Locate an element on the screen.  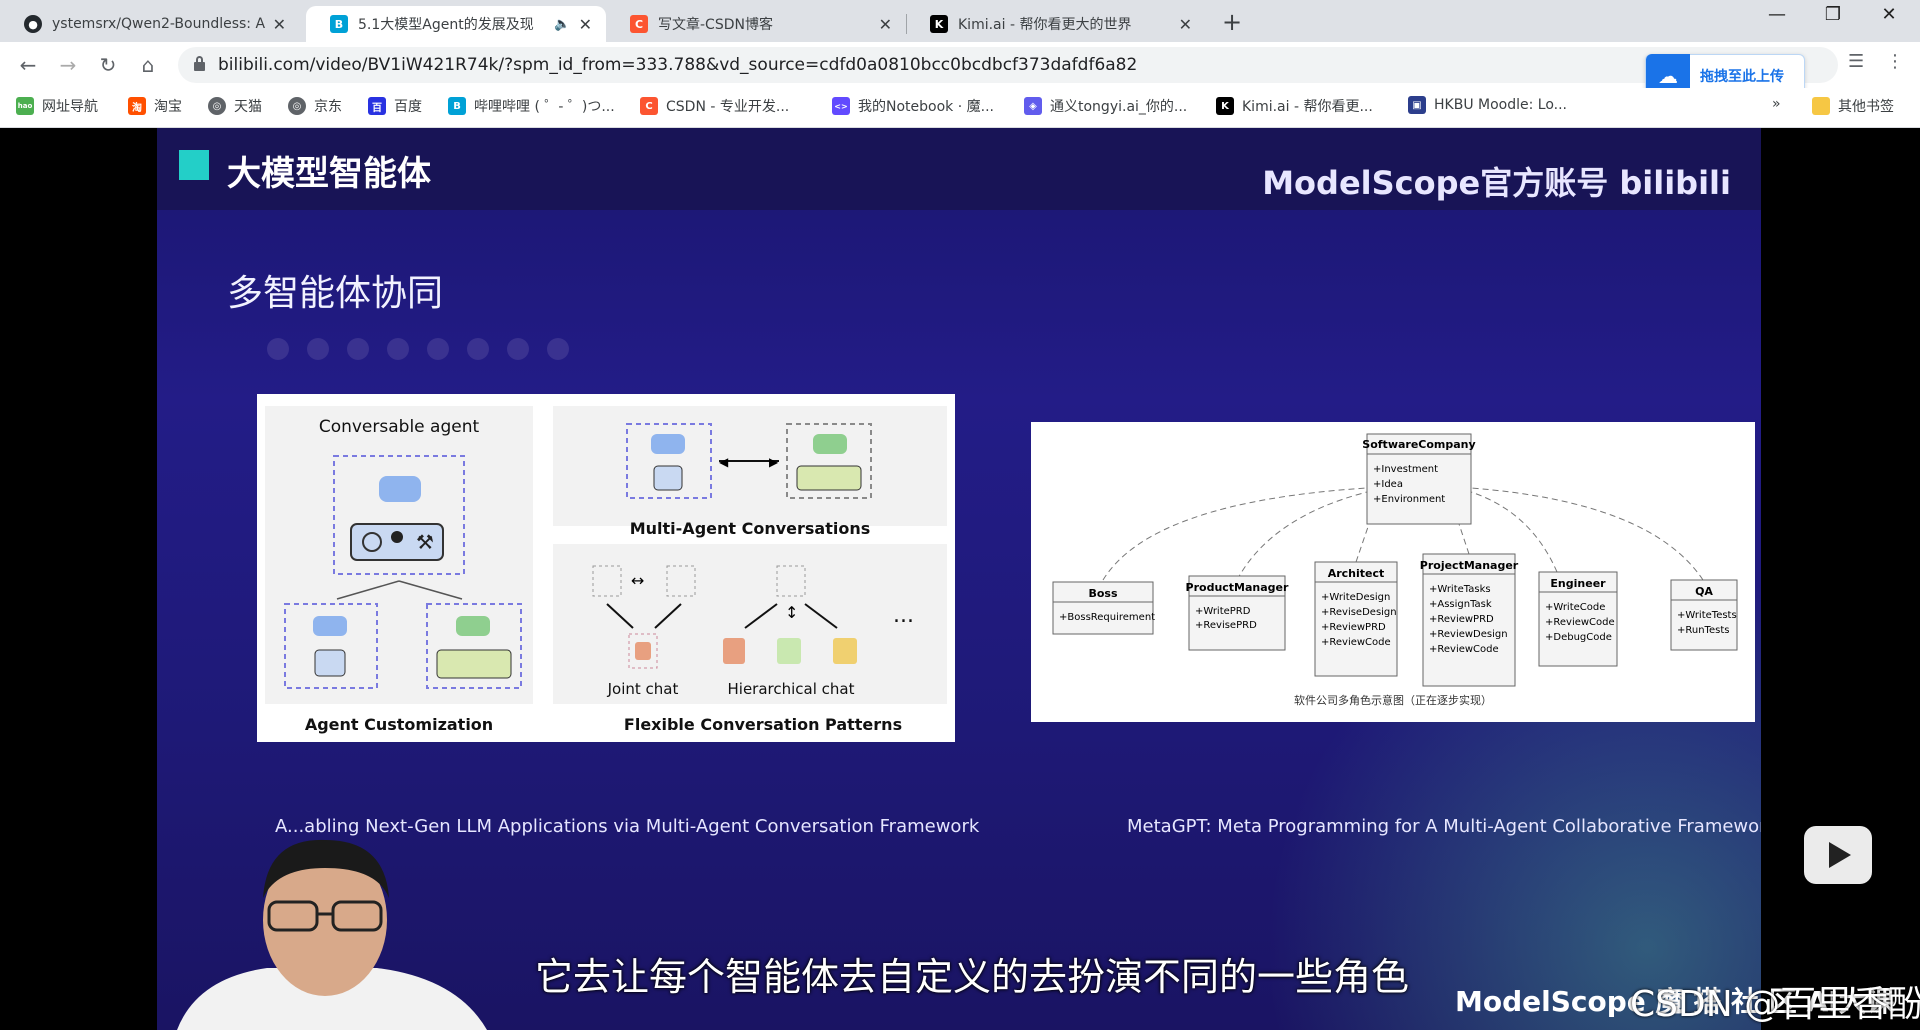
brand-logo: ModelScope官方账号 bilibili is located at coordinates (1496, 183).